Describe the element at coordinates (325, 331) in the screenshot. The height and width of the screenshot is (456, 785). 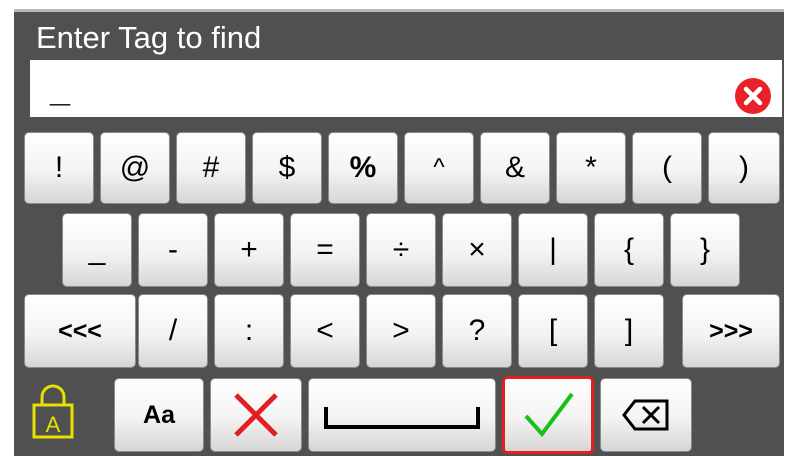
I see `key-less-than: <` at that location.